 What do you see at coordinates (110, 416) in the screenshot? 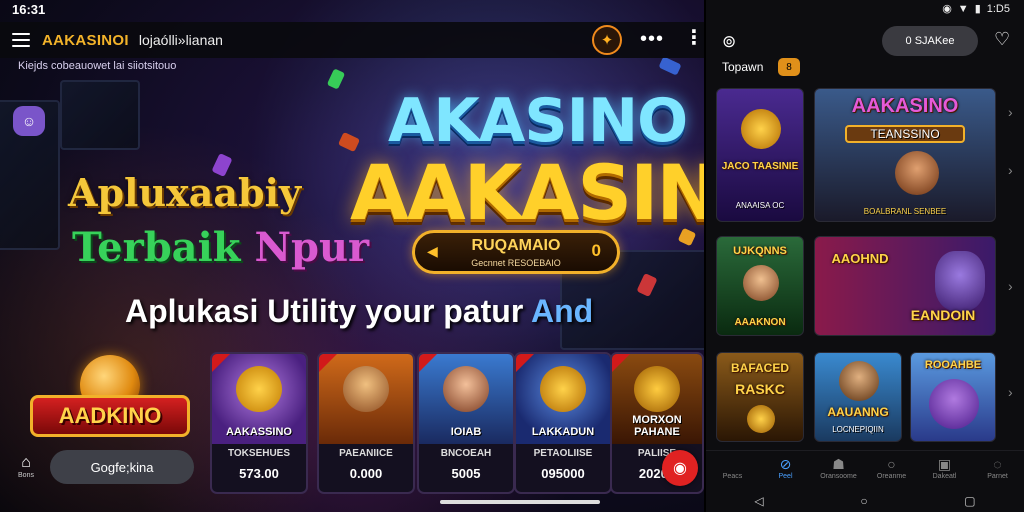
I see `emblem-label: AADKINO` at bounding box center [110, 416].